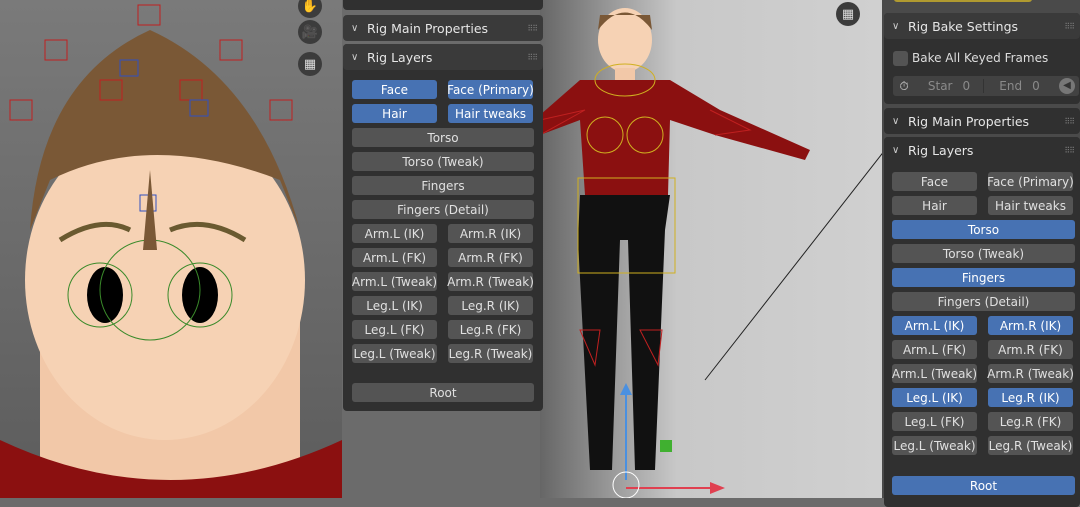 The image size is (1080, 507). I want to click on previous-panel-fragment, so click(443, 5).